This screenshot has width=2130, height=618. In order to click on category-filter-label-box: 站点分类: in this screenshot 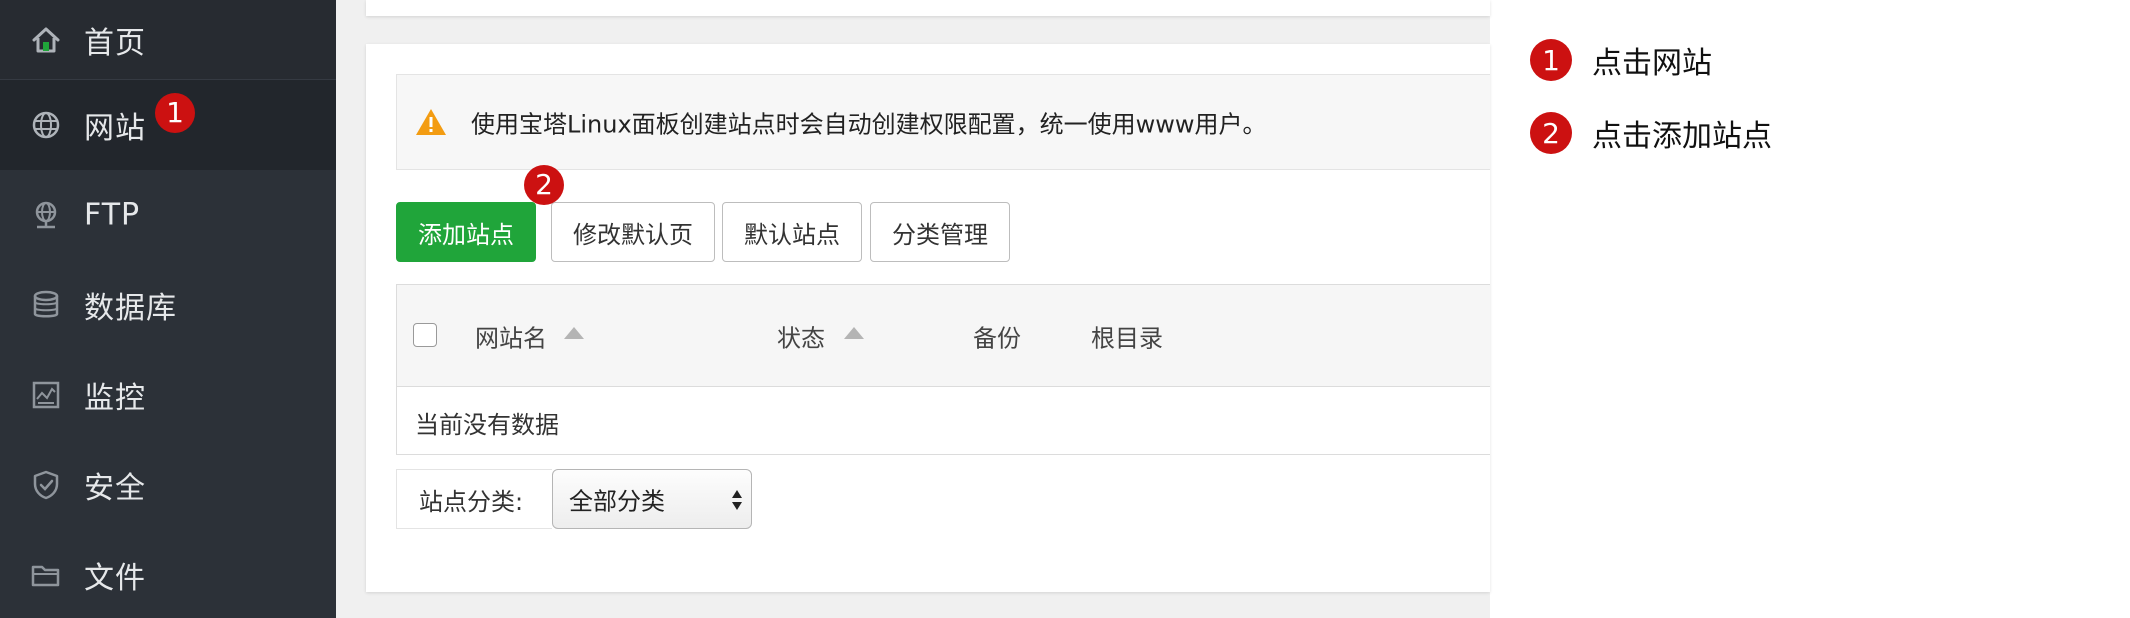, I will do `click(474, 499)`.